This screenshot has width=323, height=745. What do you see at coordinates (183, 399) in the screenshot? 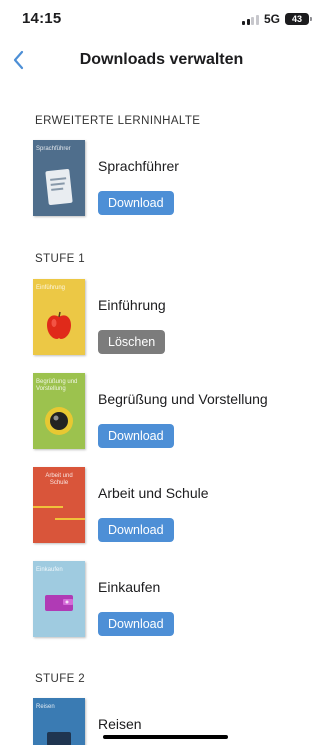
I see `item-title: Begrüßung und Vorstellung` at bounding box center [183, 399].